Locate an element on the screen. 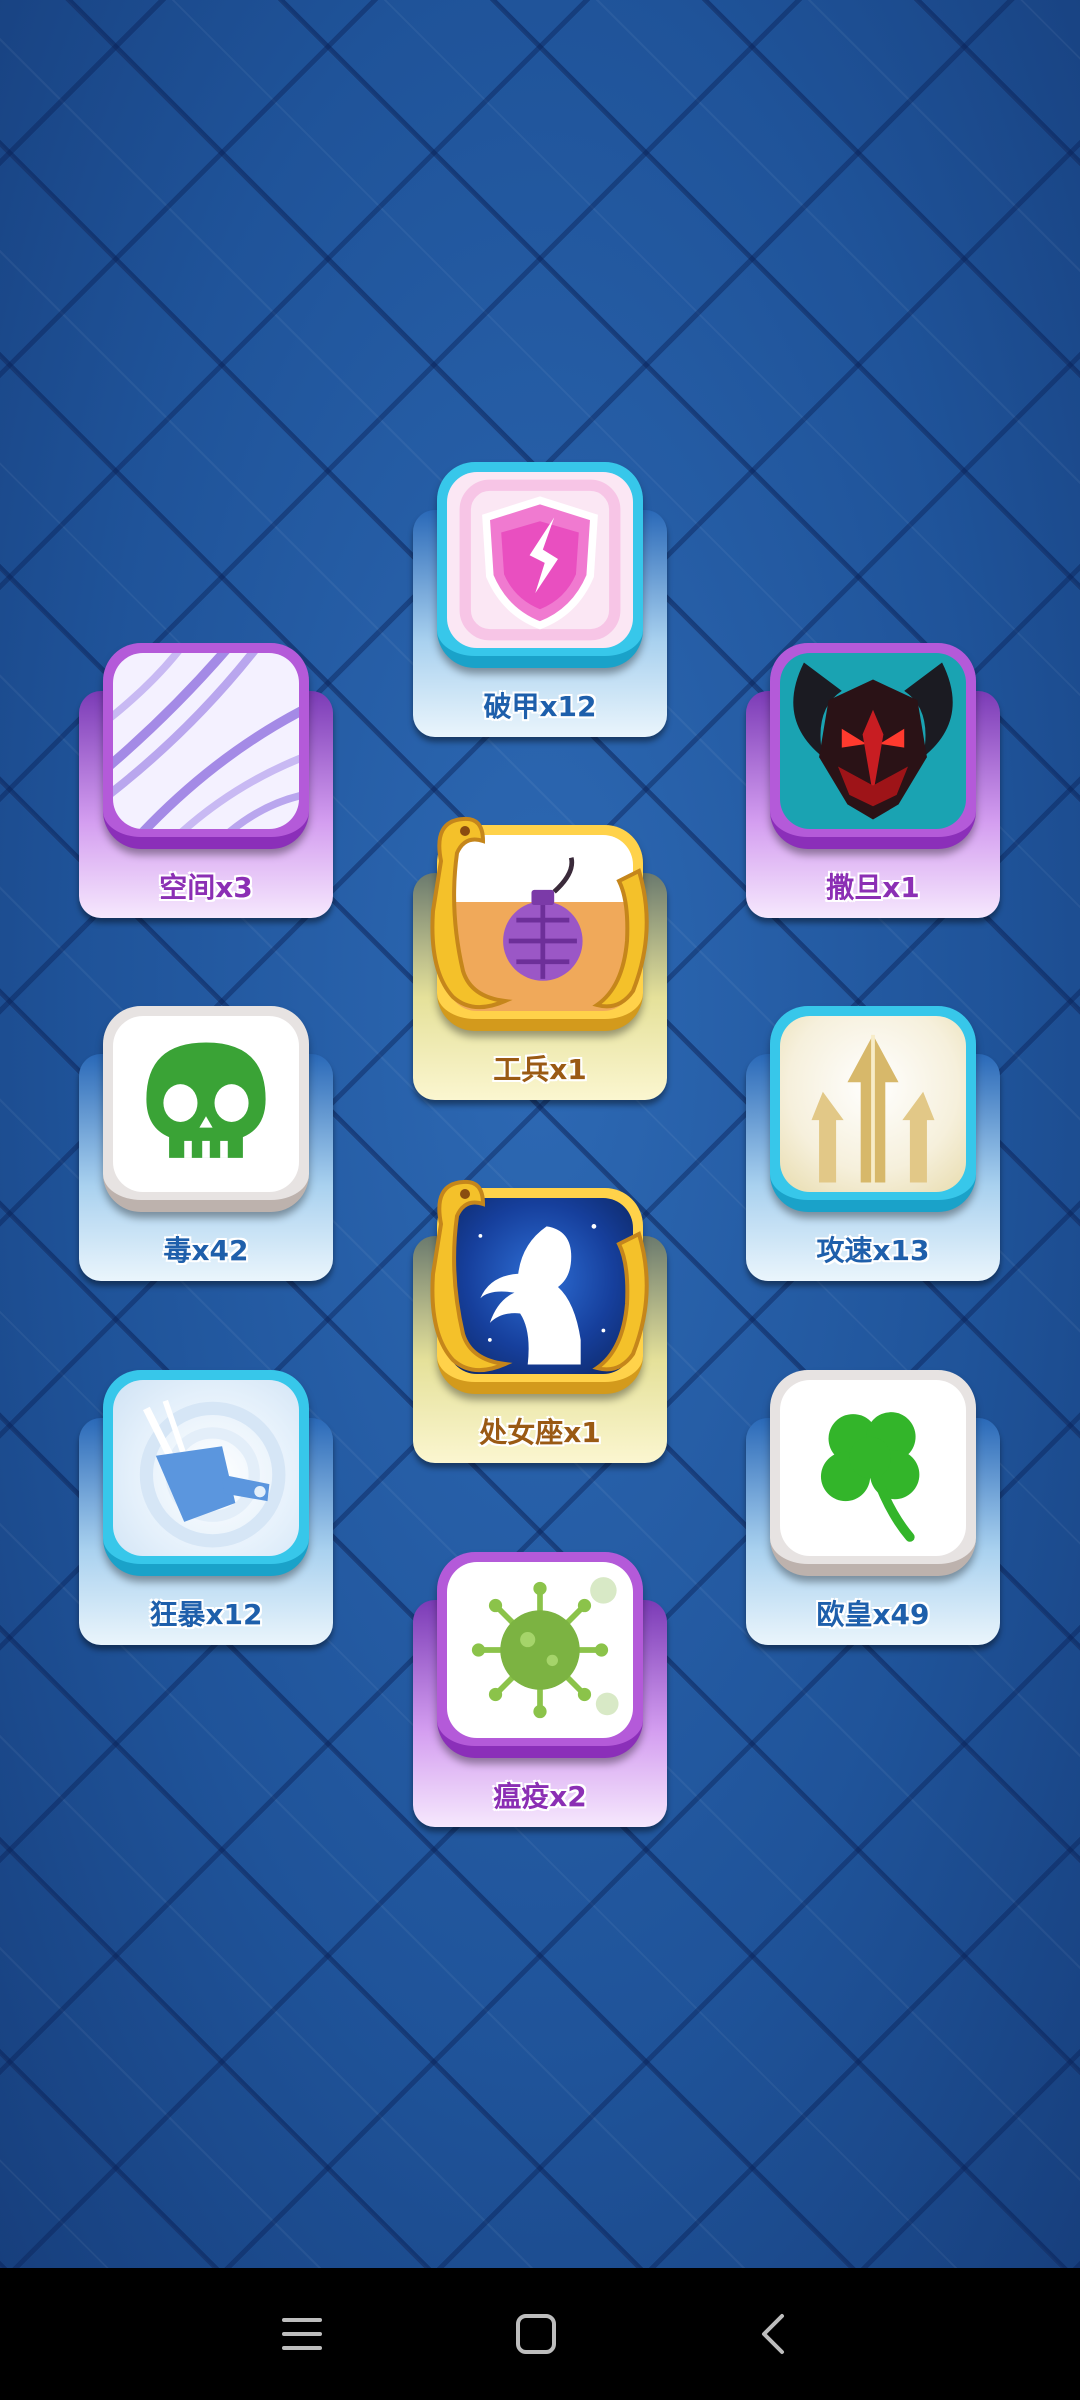 The height and width of the screenshot is (2400, 1080). skill-label: 欧皇x49 is located at coordinates (873, 1614).